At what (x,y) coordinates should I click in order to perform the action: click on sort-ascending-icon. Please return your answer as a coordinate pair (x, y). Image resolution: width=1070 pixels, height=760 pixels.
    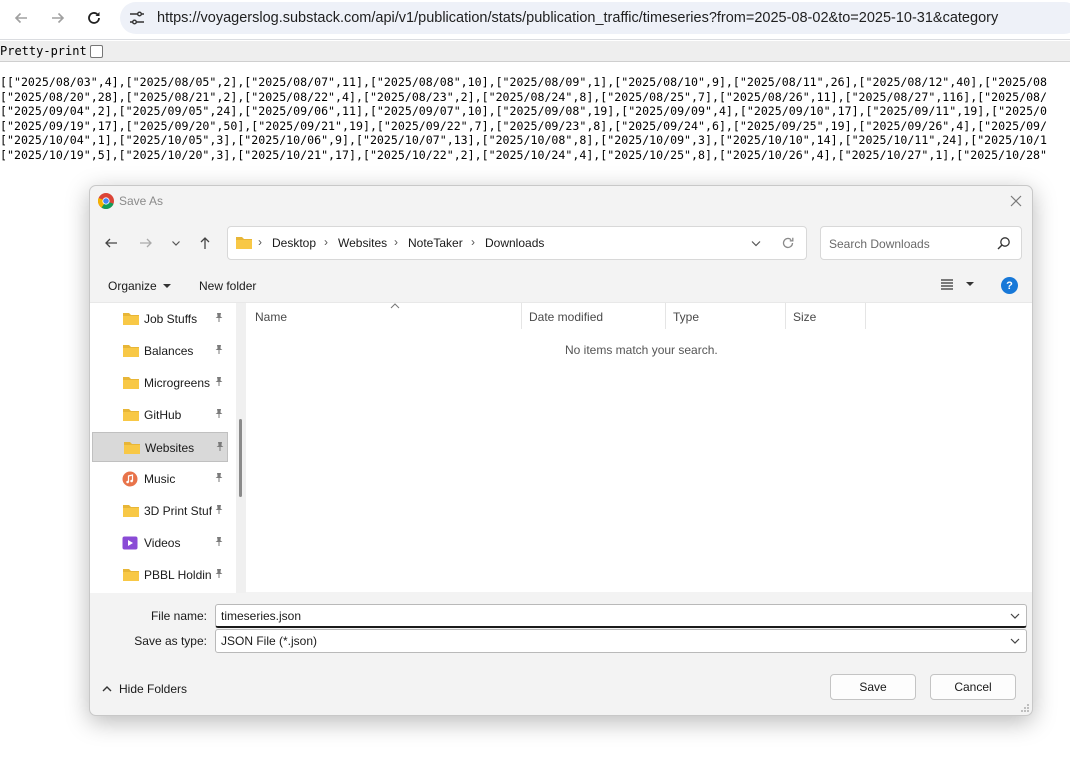
    Looking at the image, I should click on (395, 306).